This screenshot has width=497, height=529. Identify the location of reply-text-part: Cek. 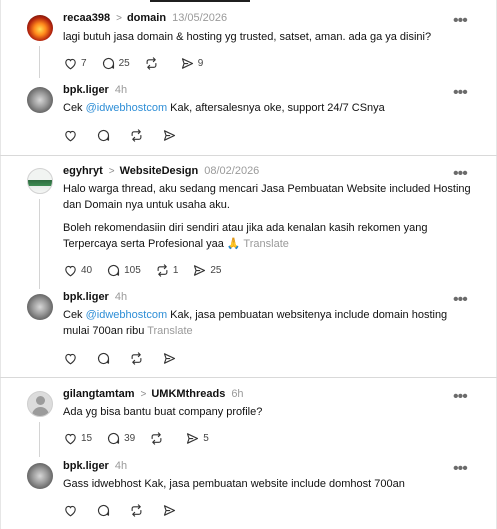
(74, 315).